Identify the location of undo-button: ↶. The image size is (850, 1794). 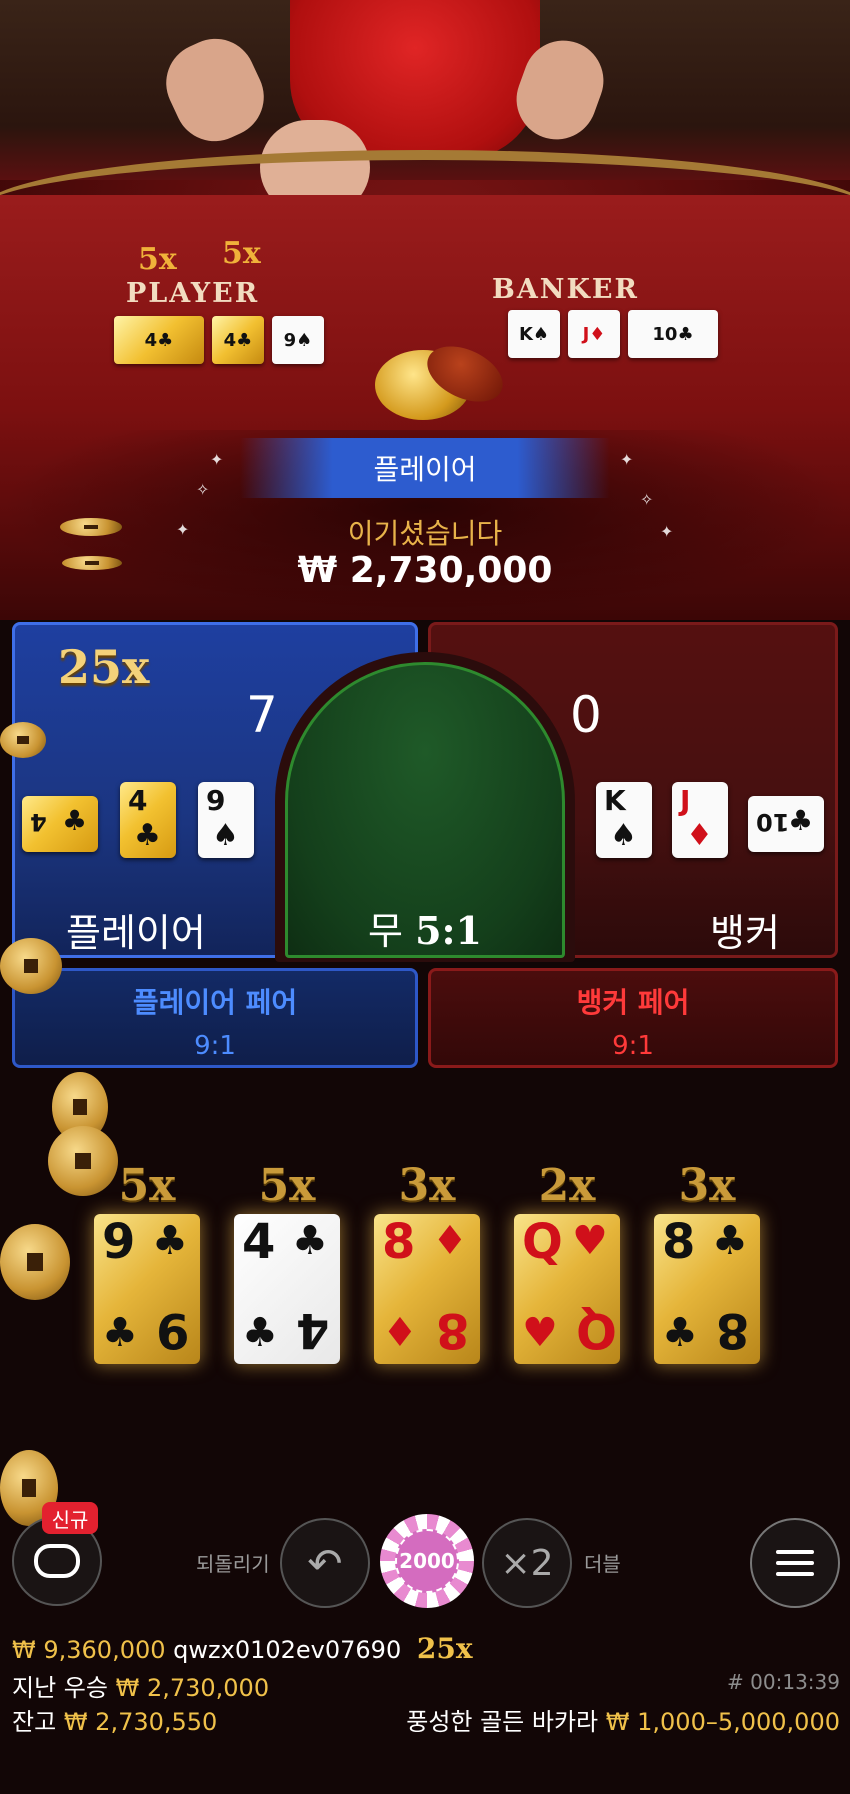
(325, 1563).